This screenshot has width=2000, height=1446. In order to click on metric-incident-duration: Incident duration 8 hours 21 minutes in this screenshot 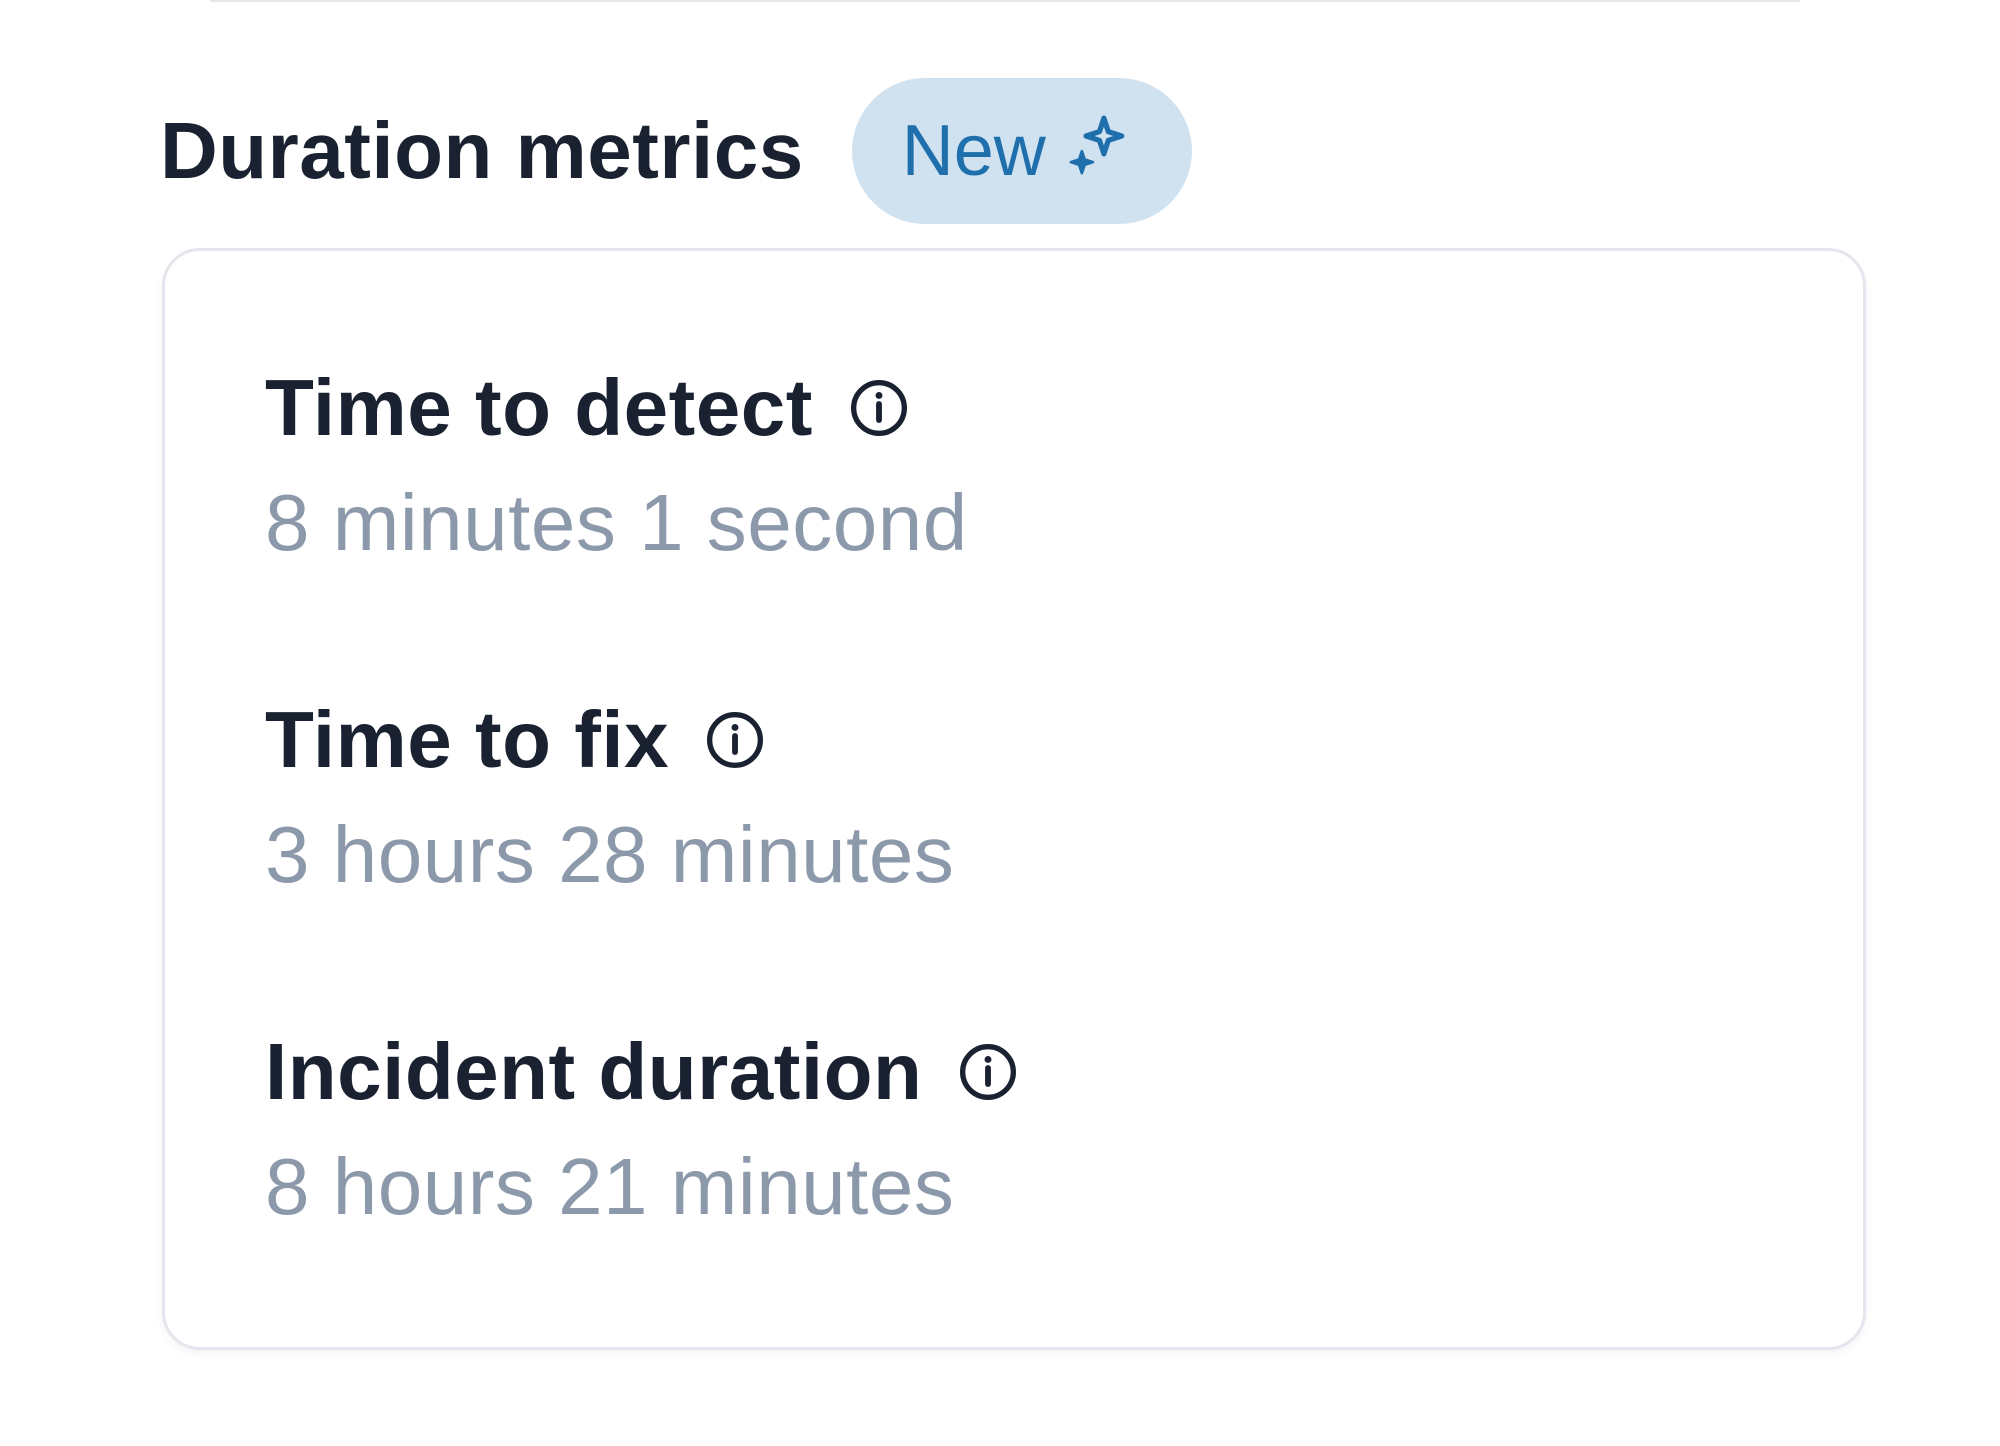, I will do `click(642, 1127)`.